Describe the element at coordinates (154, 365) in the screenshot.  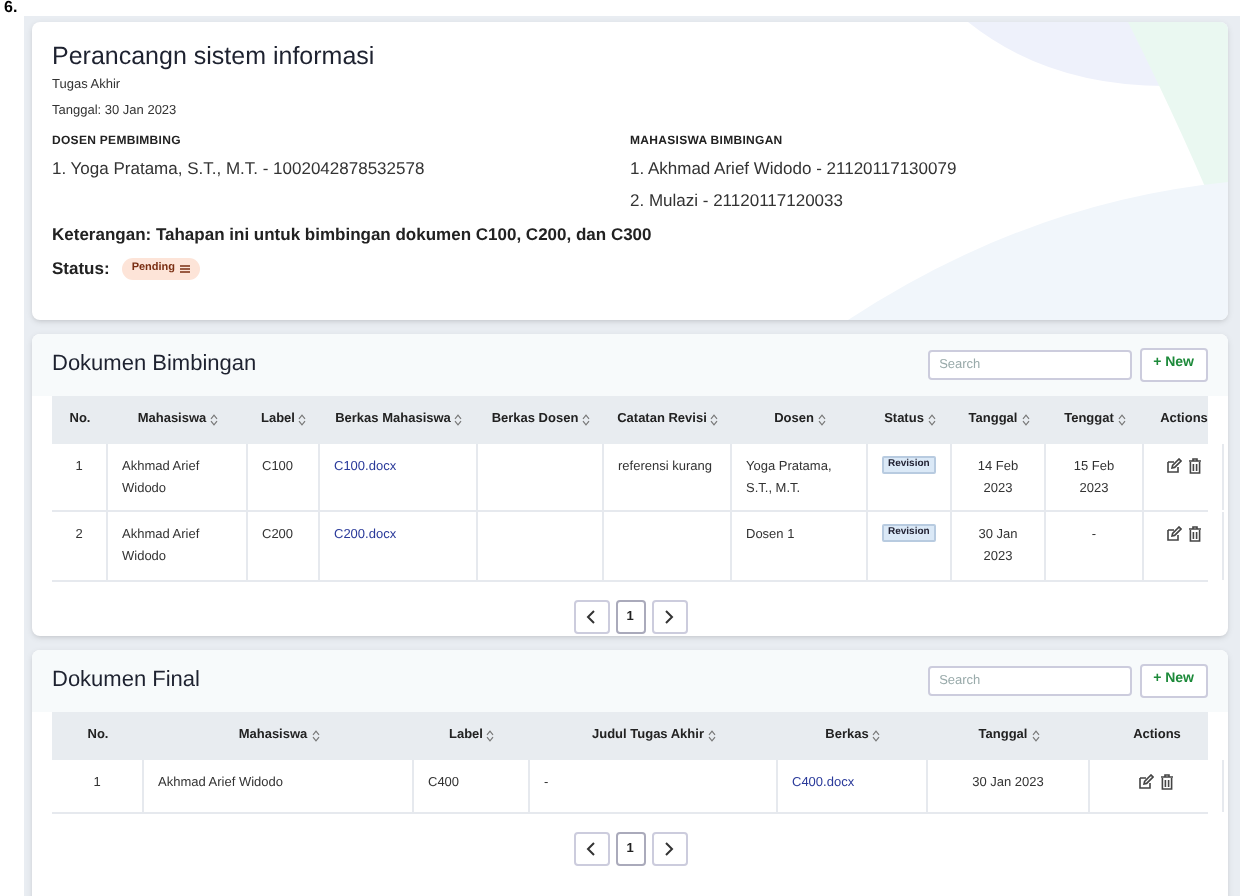
I see `section-title: Dokumen Bimbingan` at that location.